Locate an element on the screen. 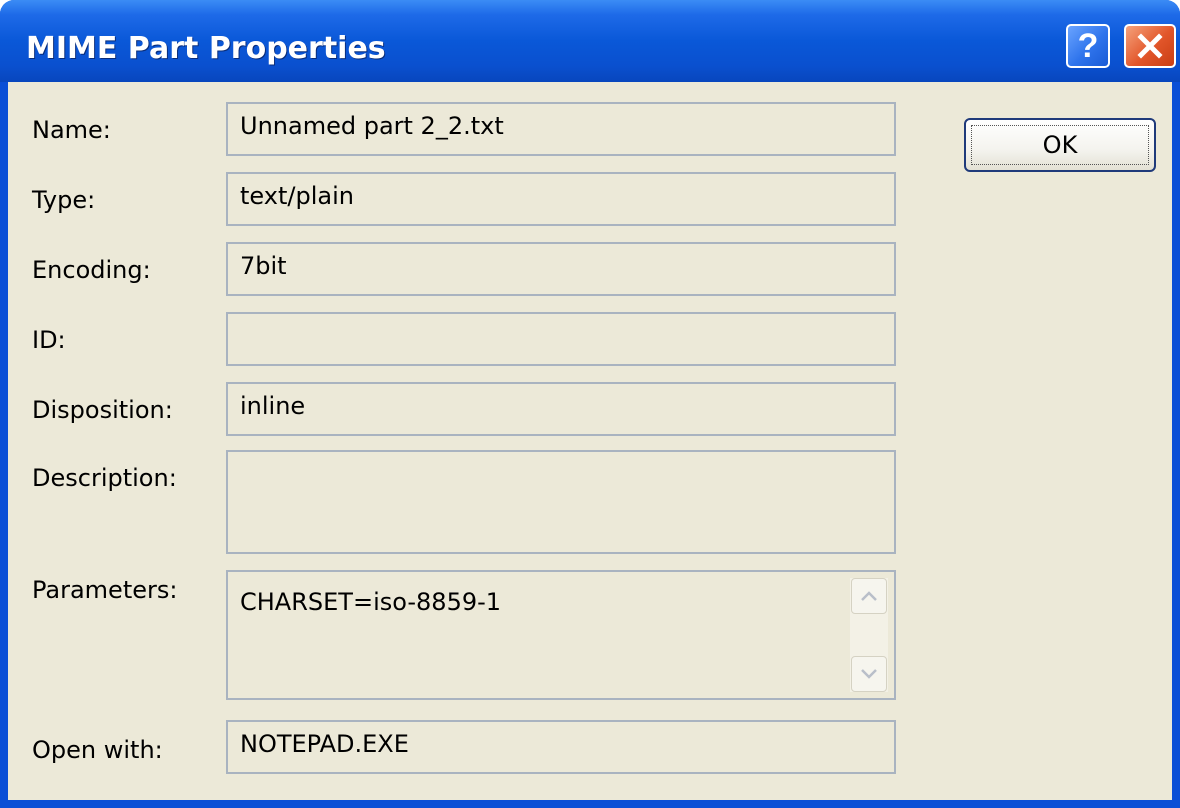  close-button is located at coordinates (1150, 46).